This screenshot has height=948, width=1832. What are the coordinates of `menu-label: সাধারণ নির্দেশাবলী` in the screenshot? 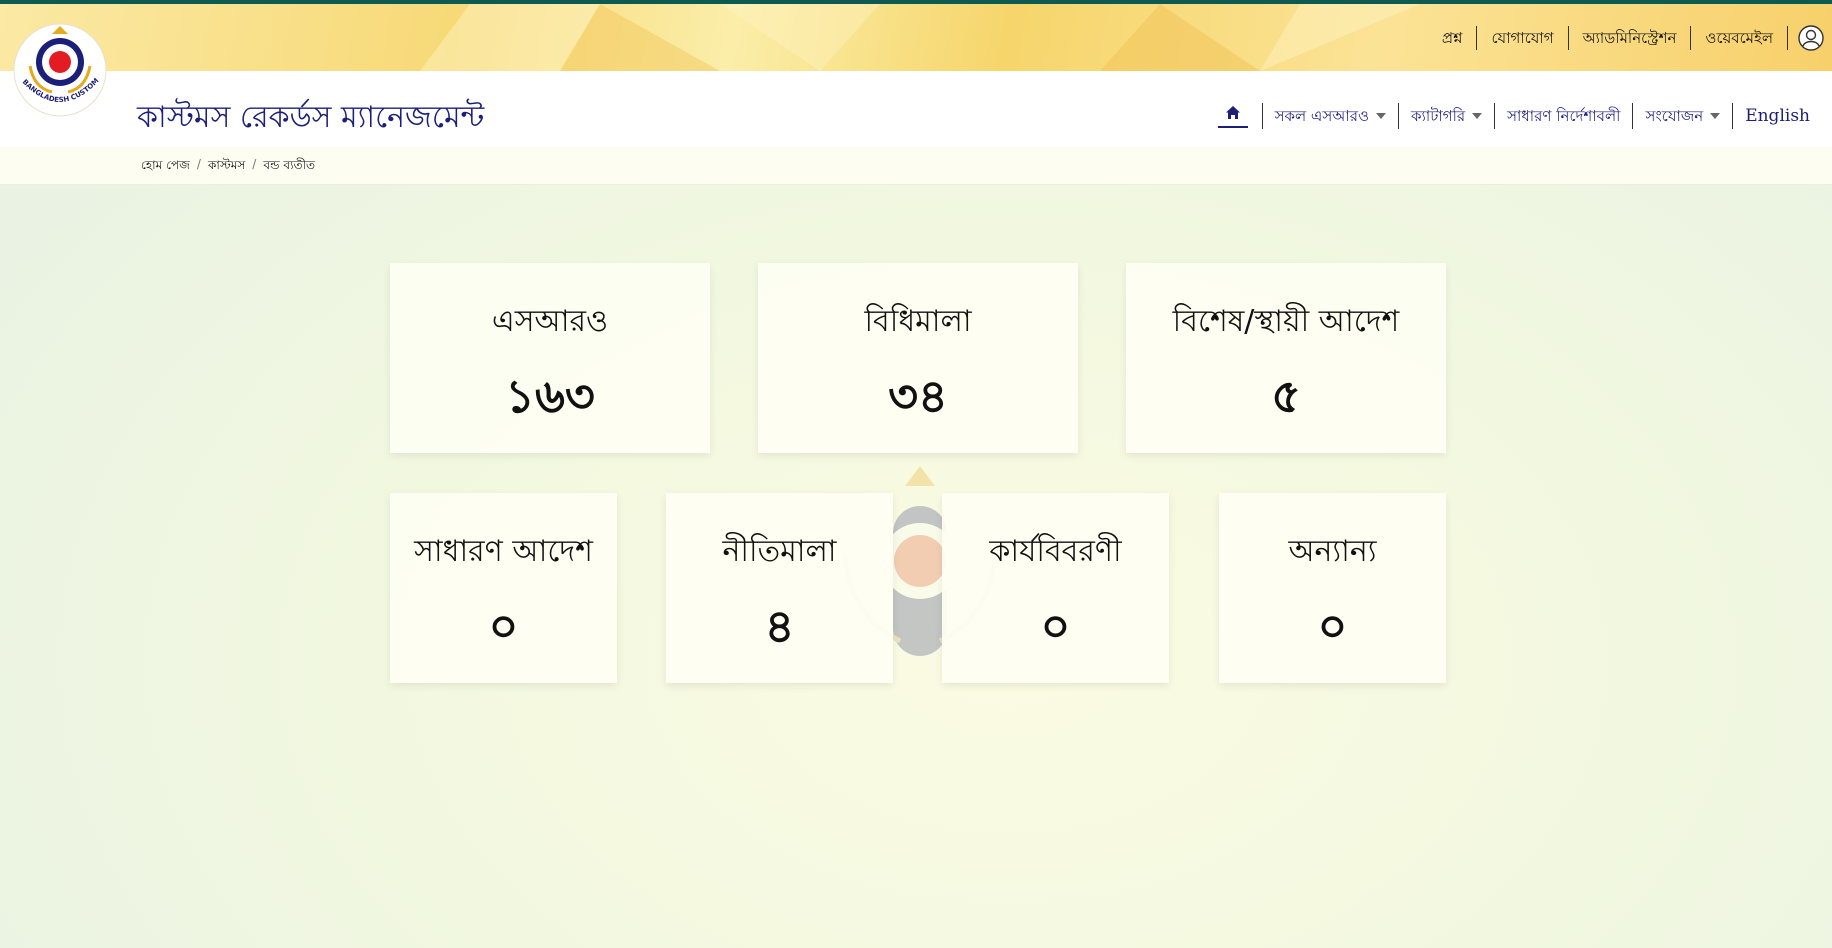 It's located at (1564, 116).